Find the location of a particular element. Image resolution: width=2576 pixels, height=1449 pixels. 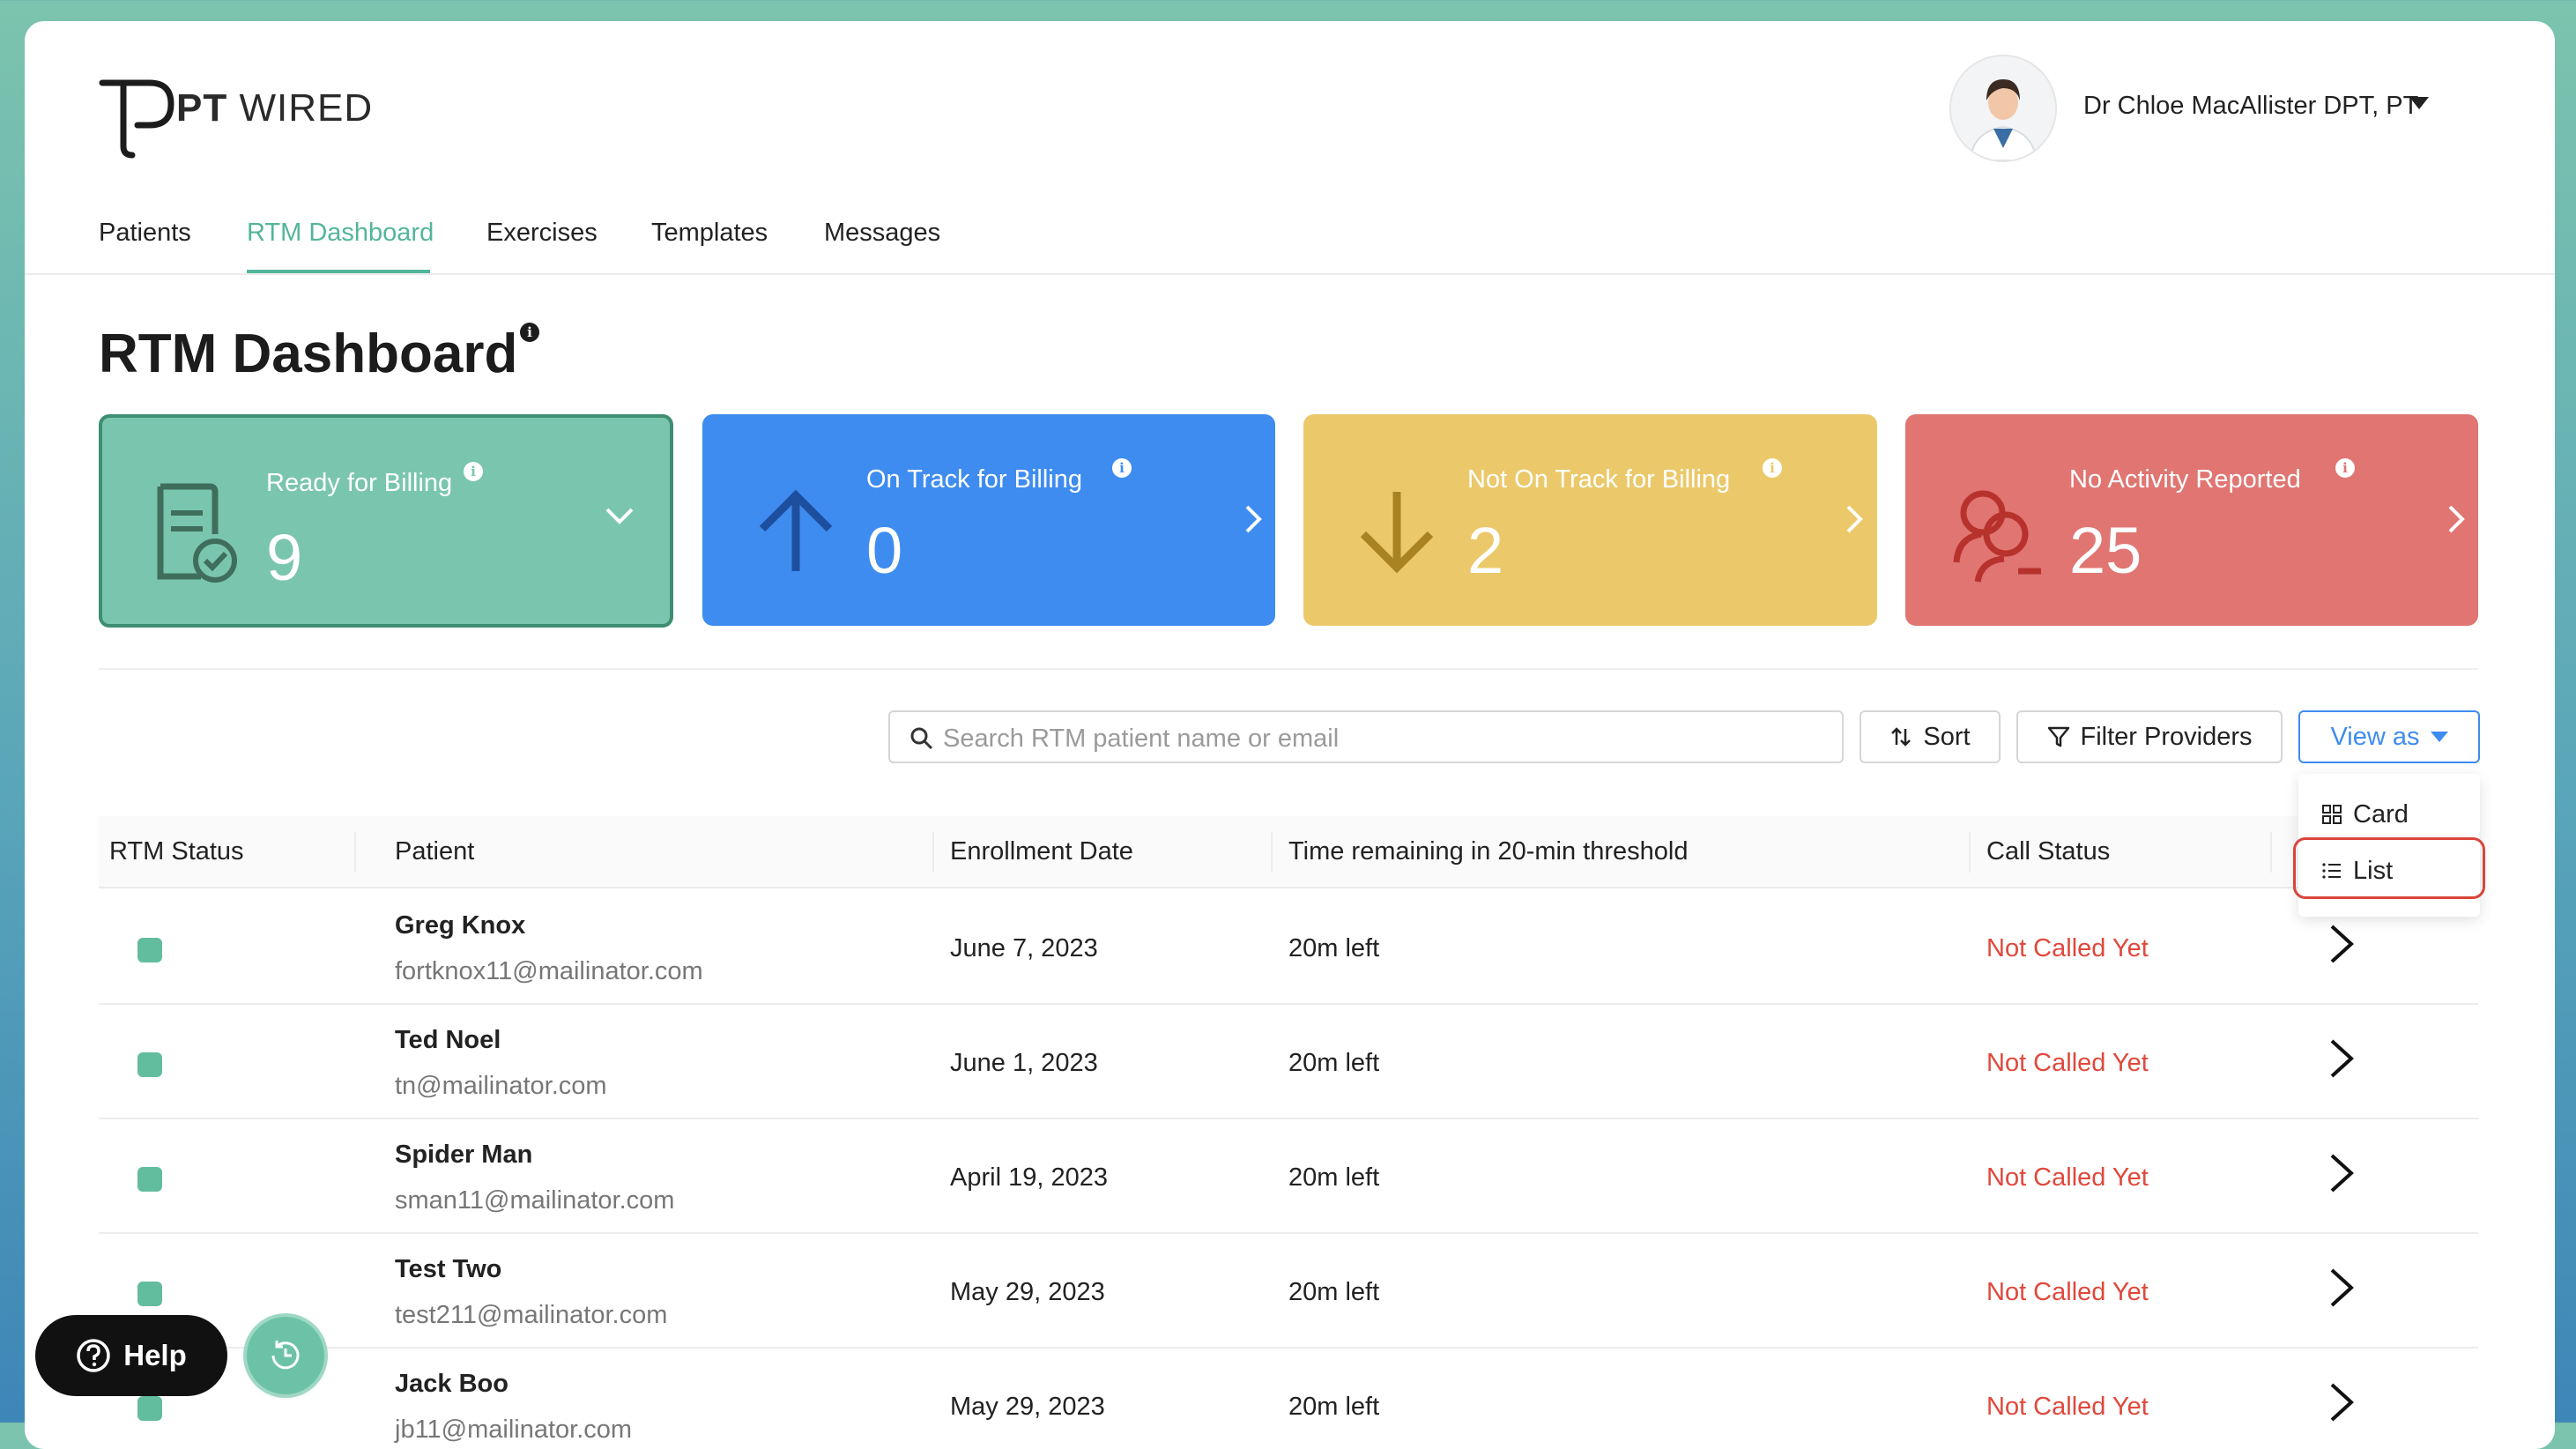

nav-patients: Patients is located at coordinates (145, 233).